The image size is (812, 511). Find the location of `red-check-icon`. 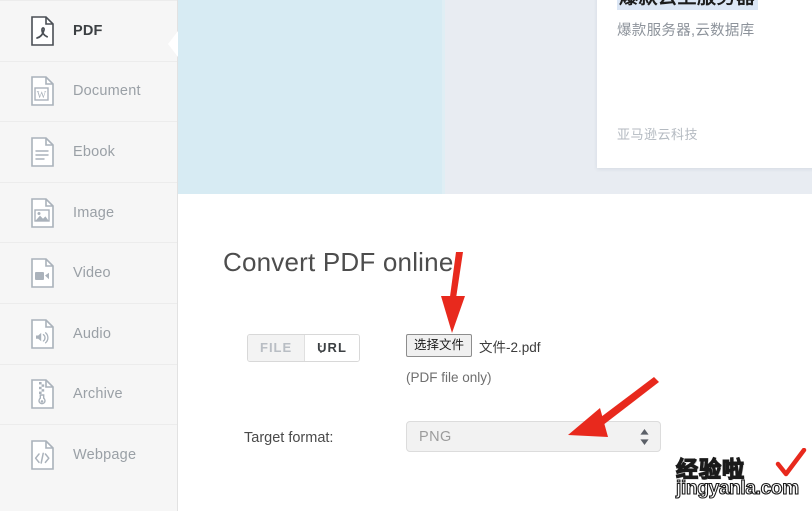

red-check-icon is located at coordinates (791, 462).